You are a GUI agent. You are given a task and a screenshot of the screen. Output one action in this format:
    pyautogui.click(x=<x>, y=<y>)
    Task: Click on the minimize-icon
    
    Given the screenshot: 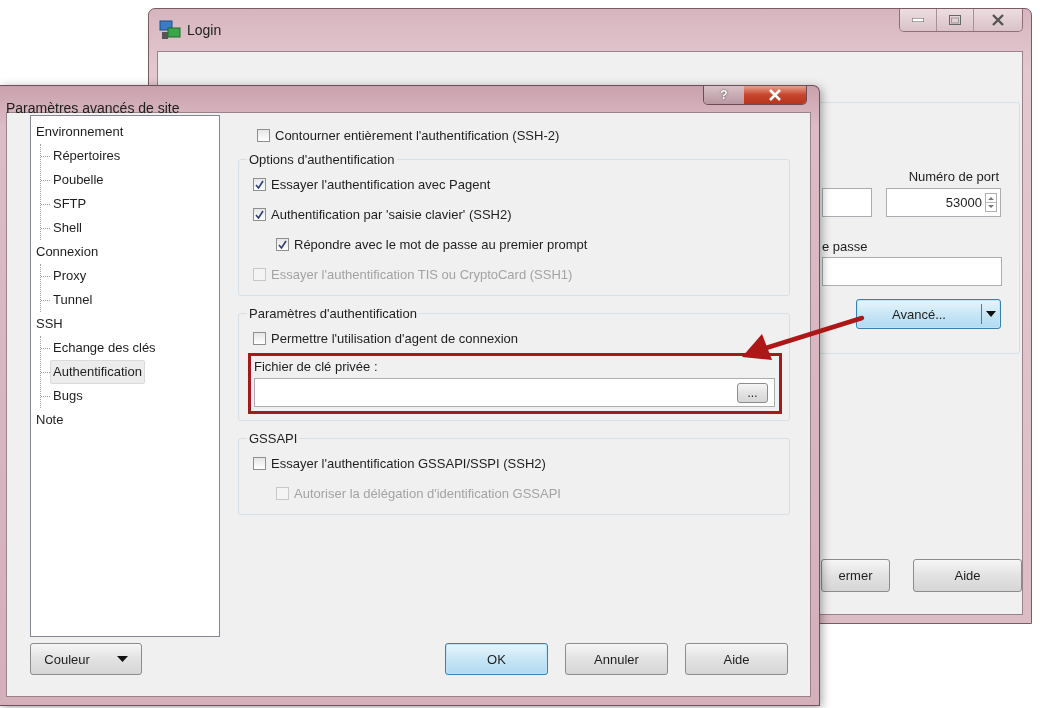 What is the action you would take?
    pyautogui.click(x=918, y=20)
    